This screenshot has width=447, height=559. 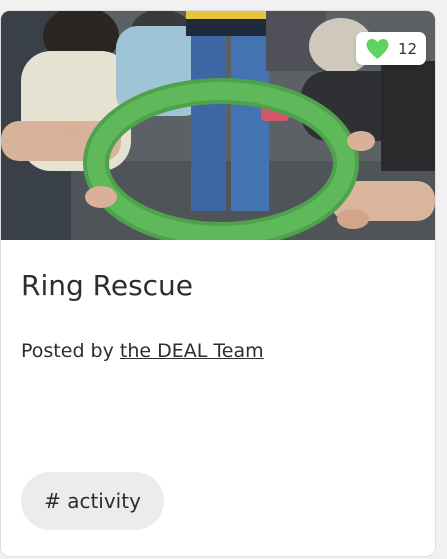 What do you see at coordinates (391, 48) in the screenshot?
I see `like-badge: 12` at bounding box center [391, 48].